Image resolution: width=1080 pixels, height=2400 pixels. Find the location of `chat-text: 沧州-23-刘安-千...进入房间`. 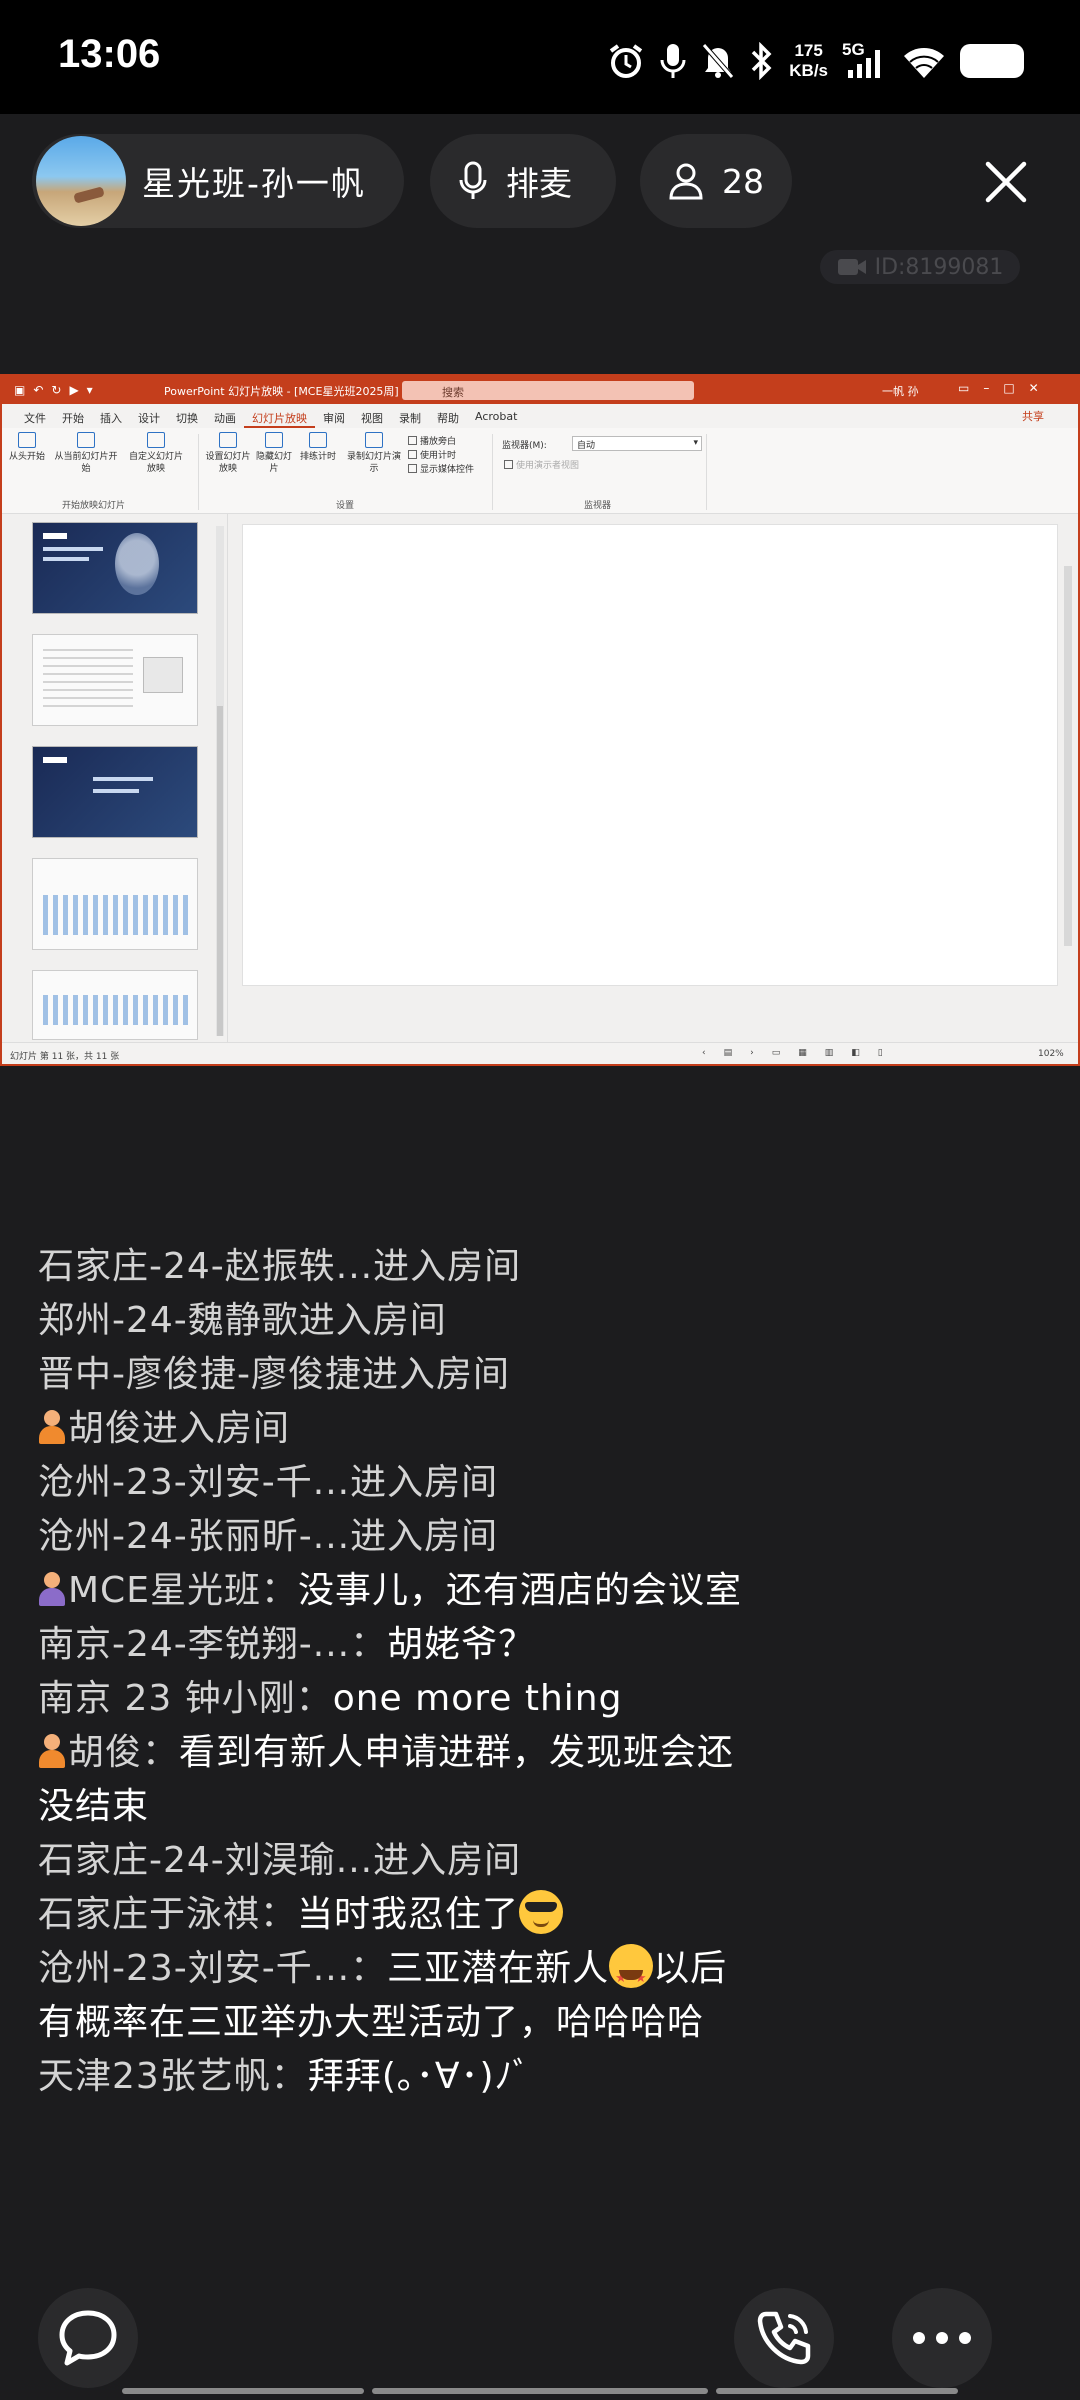

chat-text: 沧州-23-刘安-千...进入房间 is located at coordinates (268, 1482).